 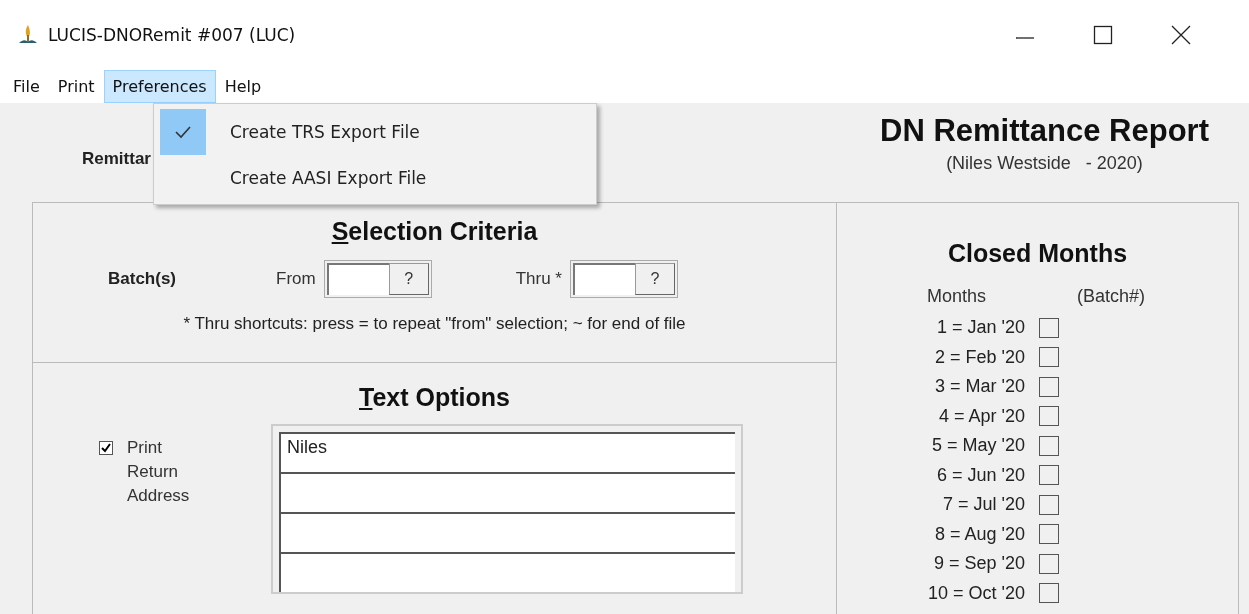 What do you see at coordinates (243, 86) in the screenshot?
I see `menu-item: Help` at bounding box center [243, 86].